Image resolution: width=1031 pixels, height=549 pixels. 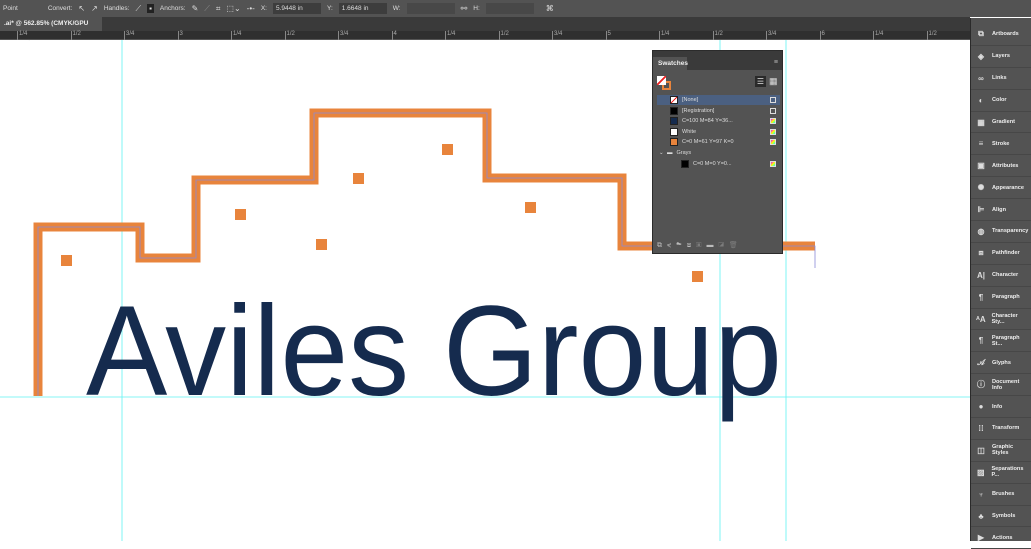 I want to click on brushes-icon: ♆, so click(x=981, y=494).